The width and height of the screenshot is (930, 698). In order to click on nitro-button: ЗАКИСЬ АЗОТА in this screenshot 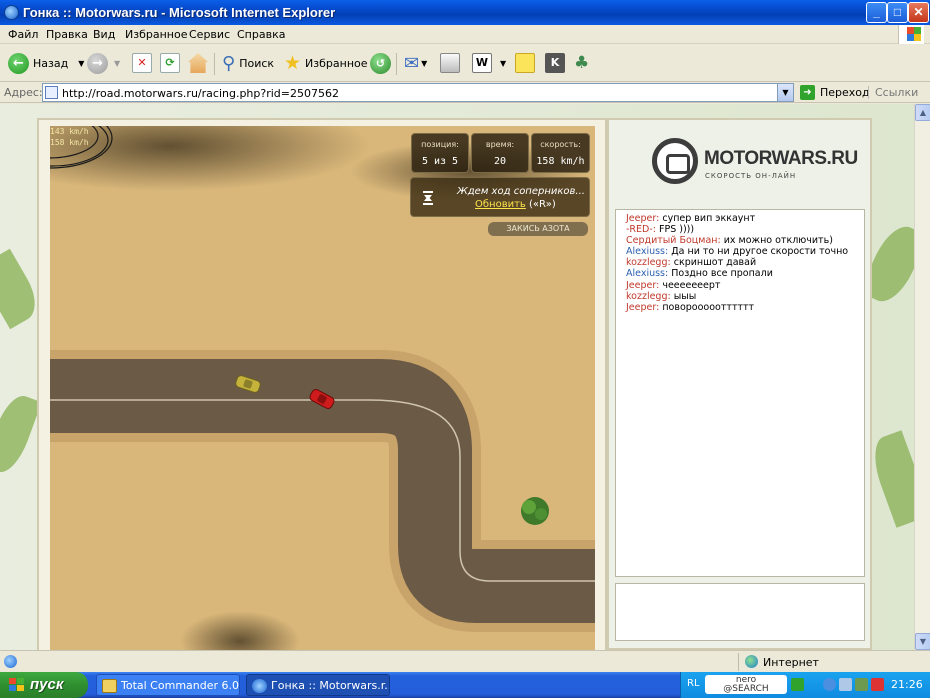, I will do `click(538, 229)`.